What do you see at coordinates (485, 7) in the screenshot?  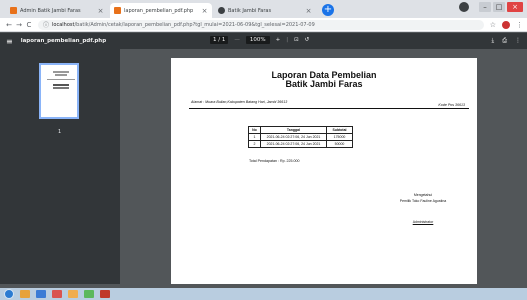 I see `minimize-button: –` at bounding box center [485, 7].